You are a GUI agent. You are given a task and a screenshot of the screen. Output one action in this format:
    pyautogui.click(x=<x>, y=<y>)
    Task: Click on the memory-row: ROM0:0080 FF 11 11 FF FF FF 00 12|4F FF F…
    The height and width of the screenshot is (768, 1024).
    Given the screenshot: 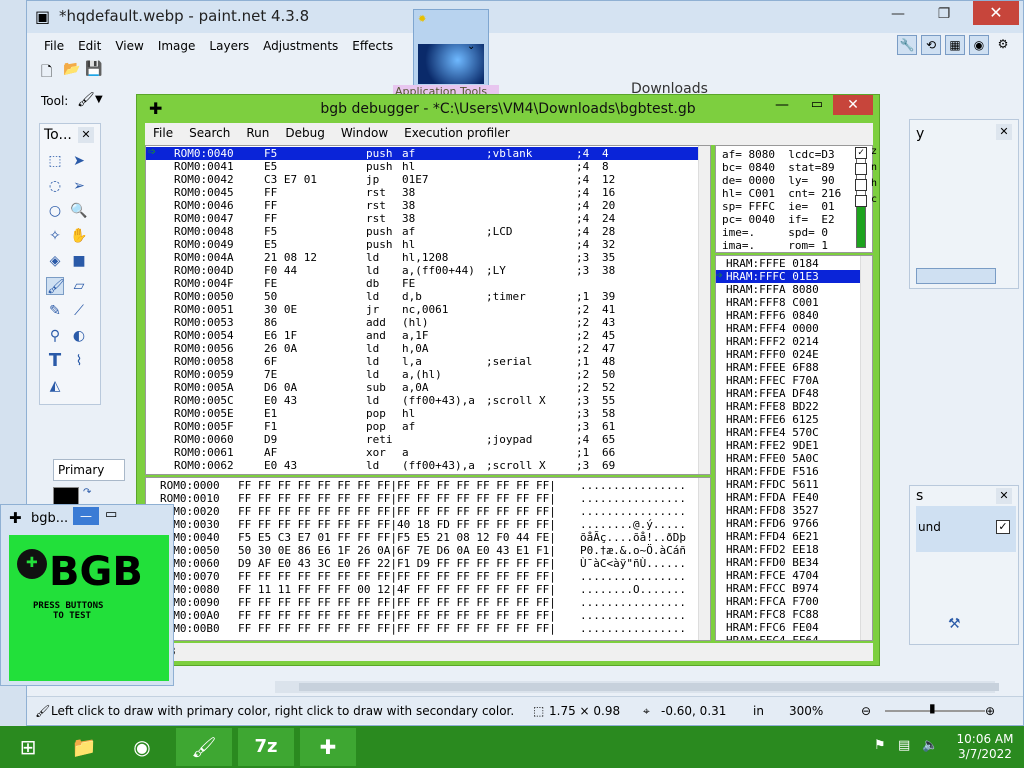 What is the action you would take?
    pyautogui.click(x=421, y=589)
    